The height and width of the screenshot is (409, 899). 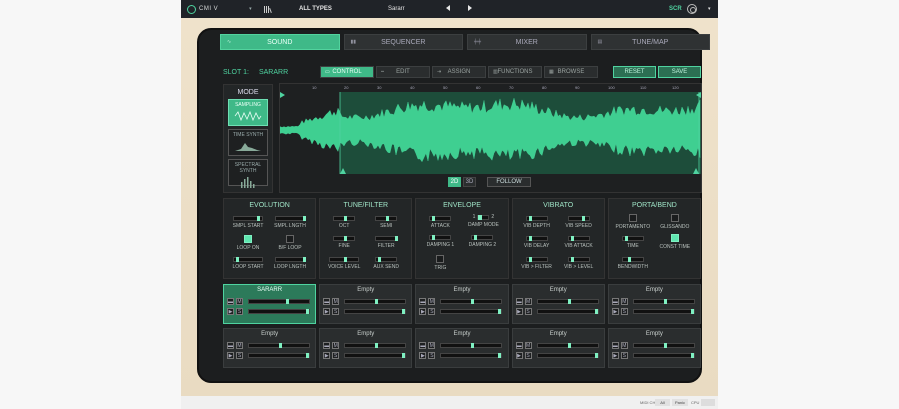 I want to click on view-2d-button: 2D, so click(x=454, y=182).